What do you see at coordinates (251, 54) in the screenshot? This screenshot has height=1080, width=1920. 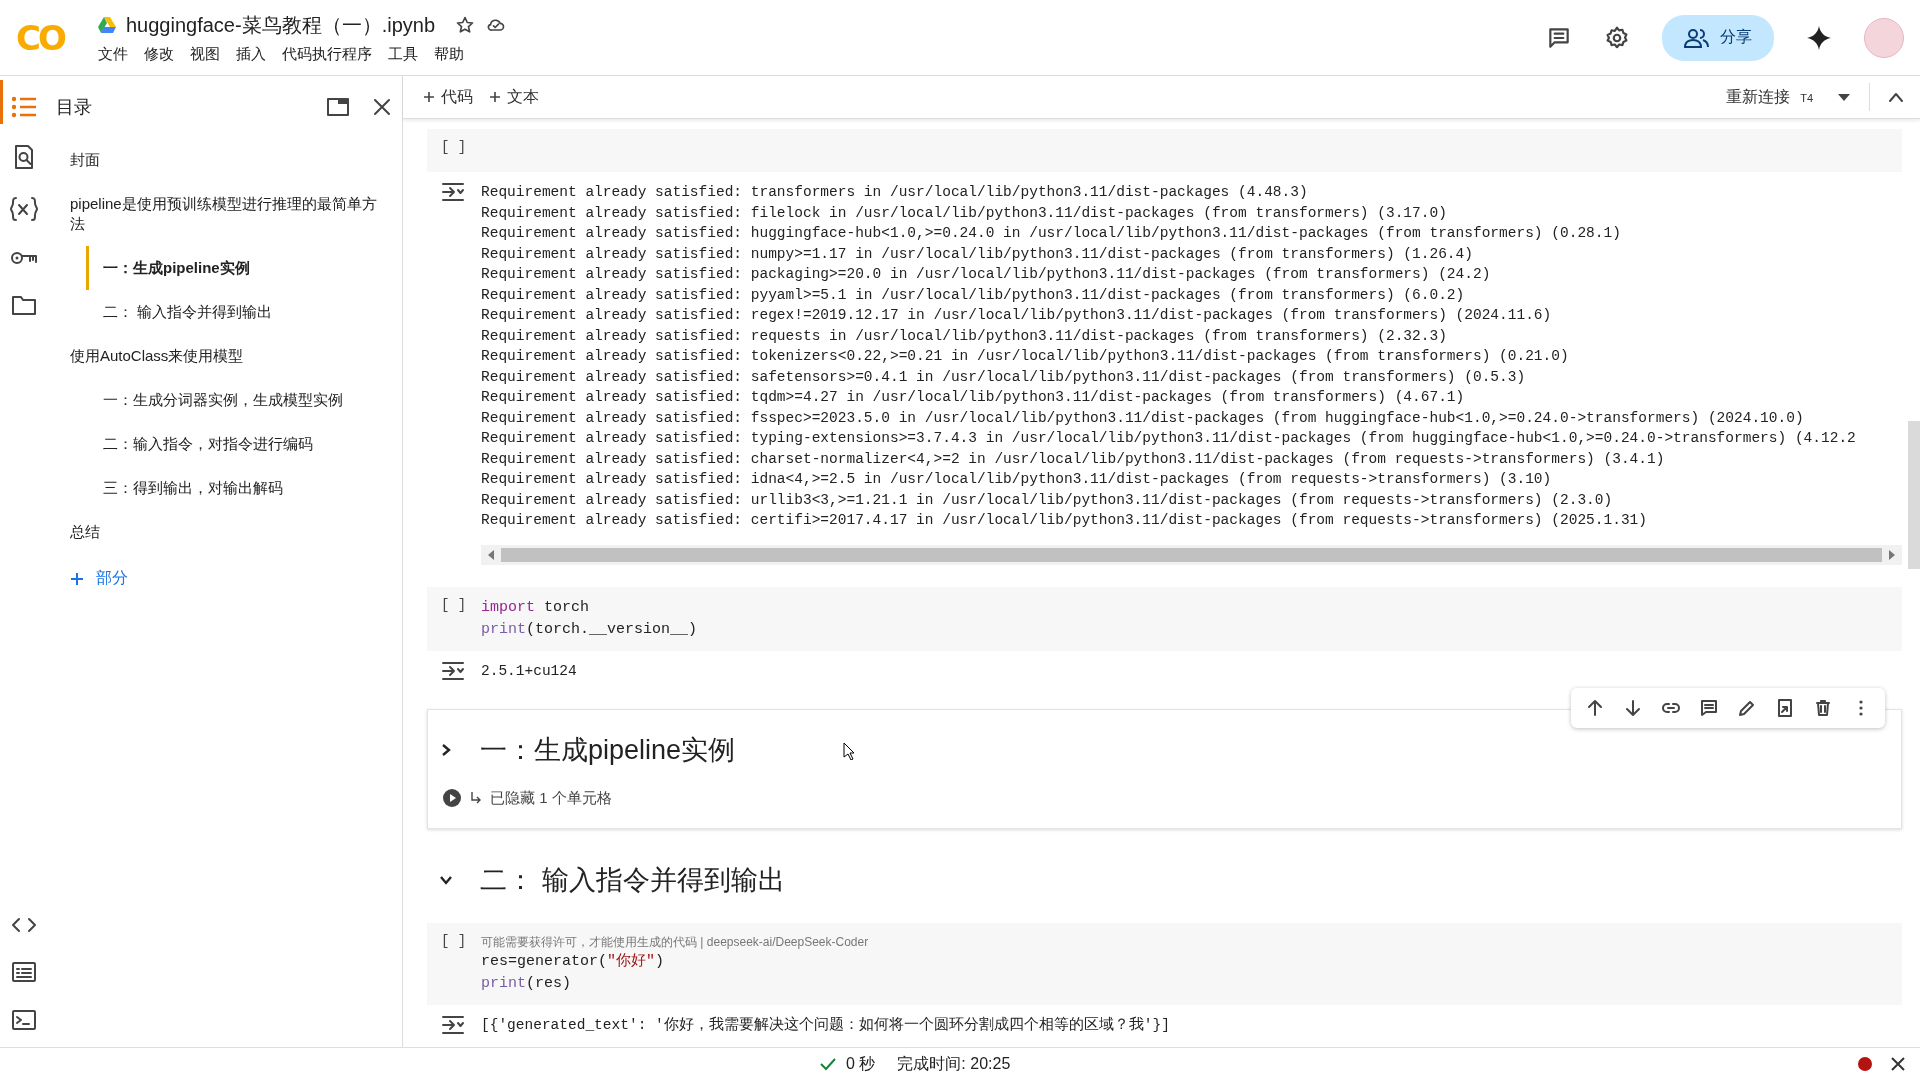 I see `menu-item: 插入` at bounding box center [251, 54].